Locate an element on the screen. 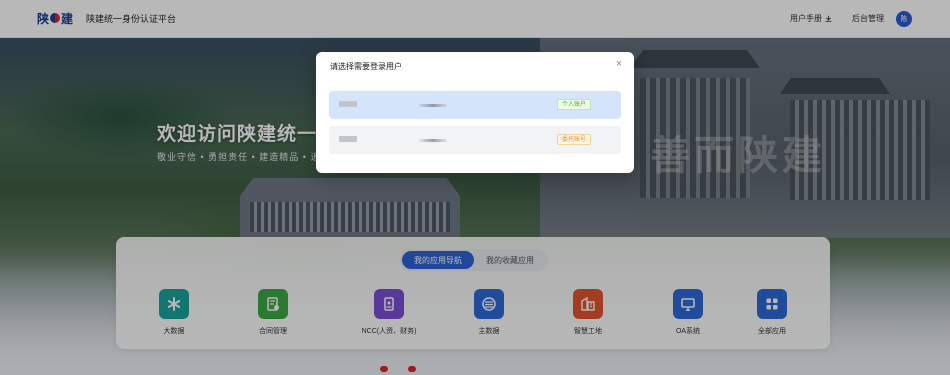  dialog-title: 请选择需要登录用户 is located at coordinates (366, 66).